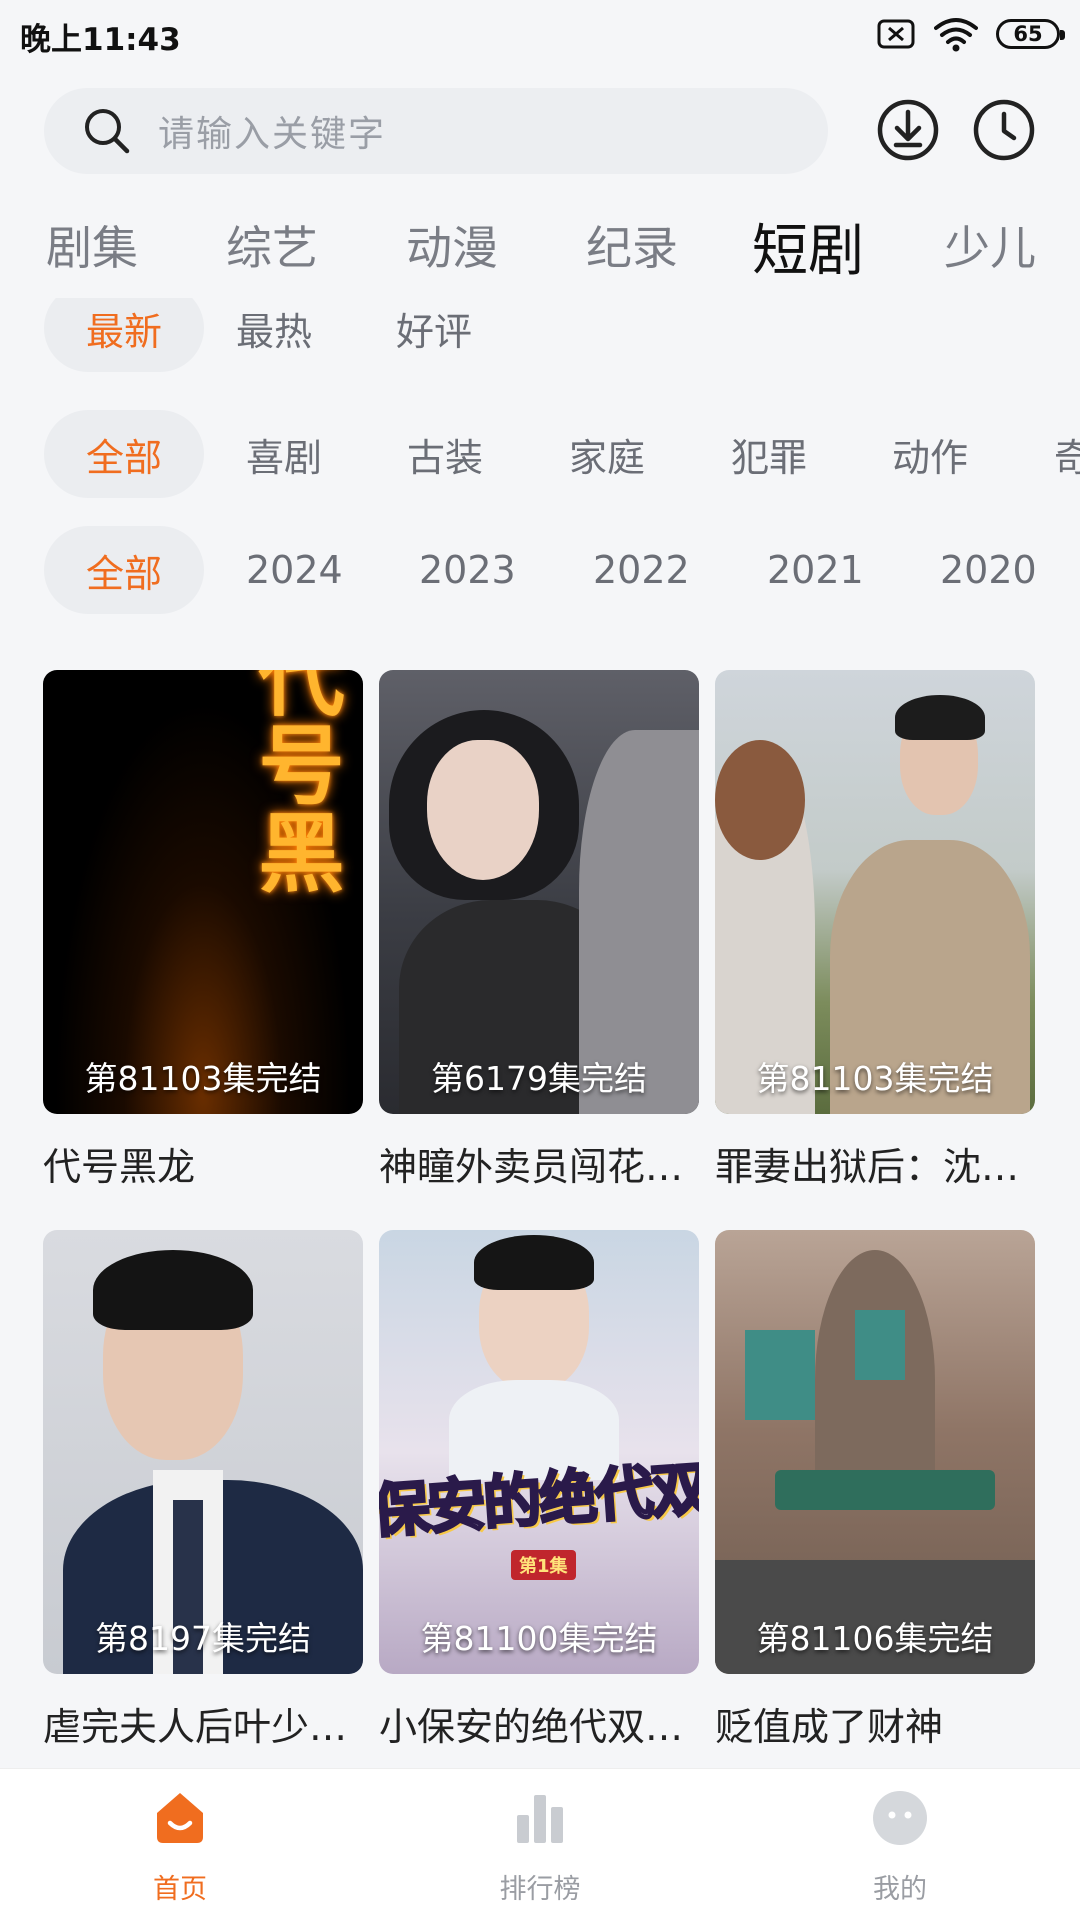  I want to click on poster-title-art: 小保安的绝代双娇, so click(539, 1500).